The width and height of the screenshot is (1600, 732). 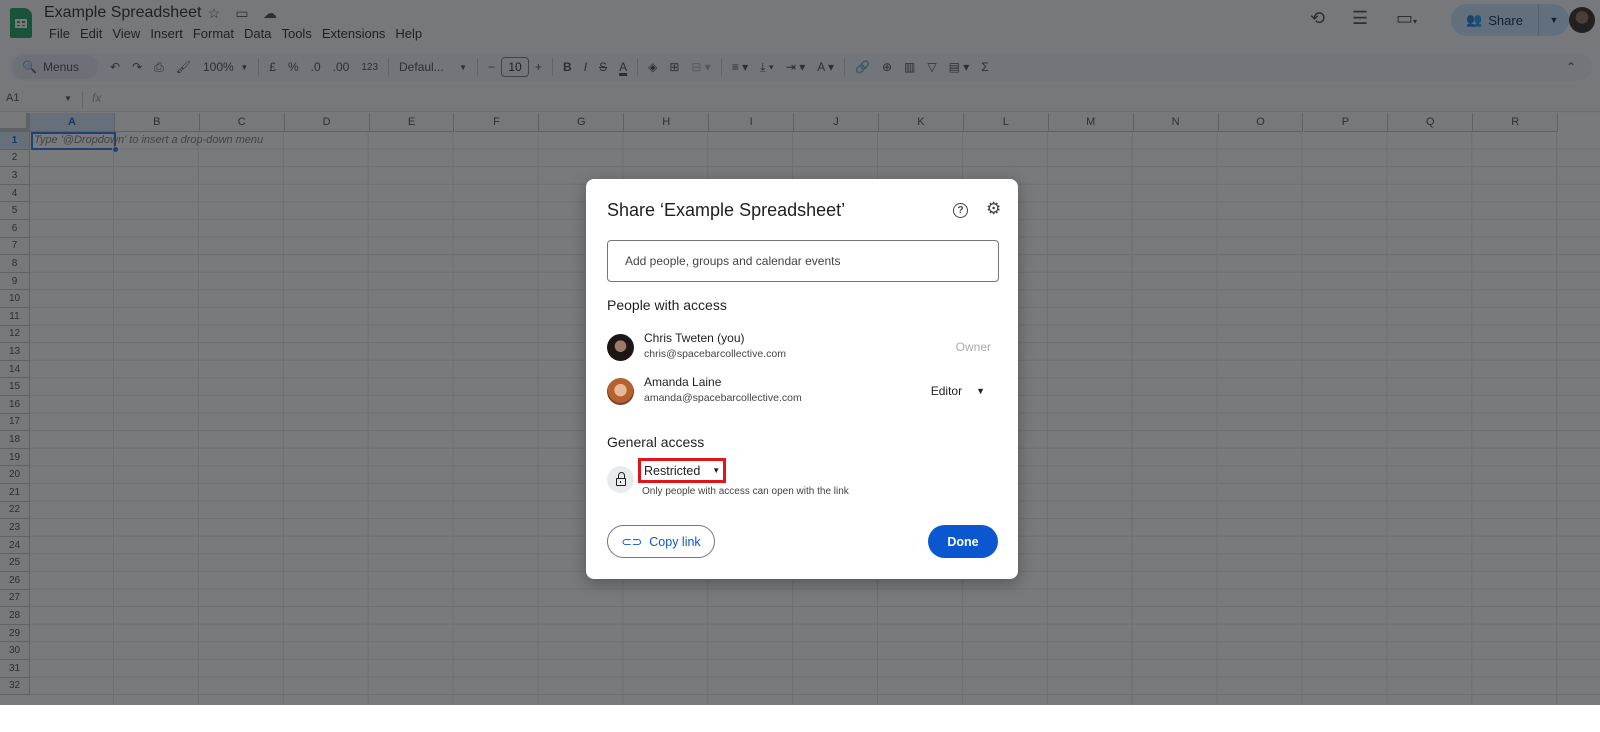 I want to click on copy-link-button: ⊂⊃ Copy link, so click(x=661, y=541).